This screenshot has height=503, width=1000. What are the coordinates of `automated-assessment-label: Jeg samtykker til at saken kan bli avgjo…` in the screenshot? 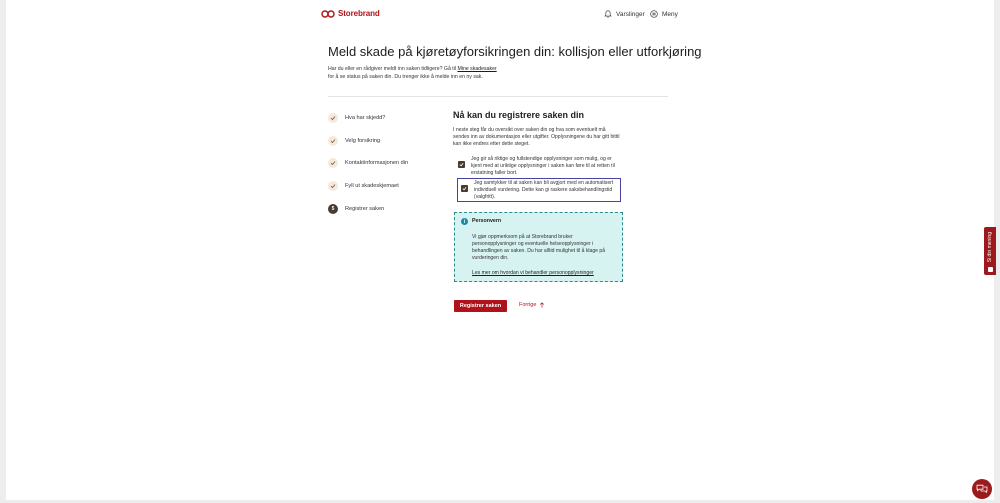 It's located at (544, 190).